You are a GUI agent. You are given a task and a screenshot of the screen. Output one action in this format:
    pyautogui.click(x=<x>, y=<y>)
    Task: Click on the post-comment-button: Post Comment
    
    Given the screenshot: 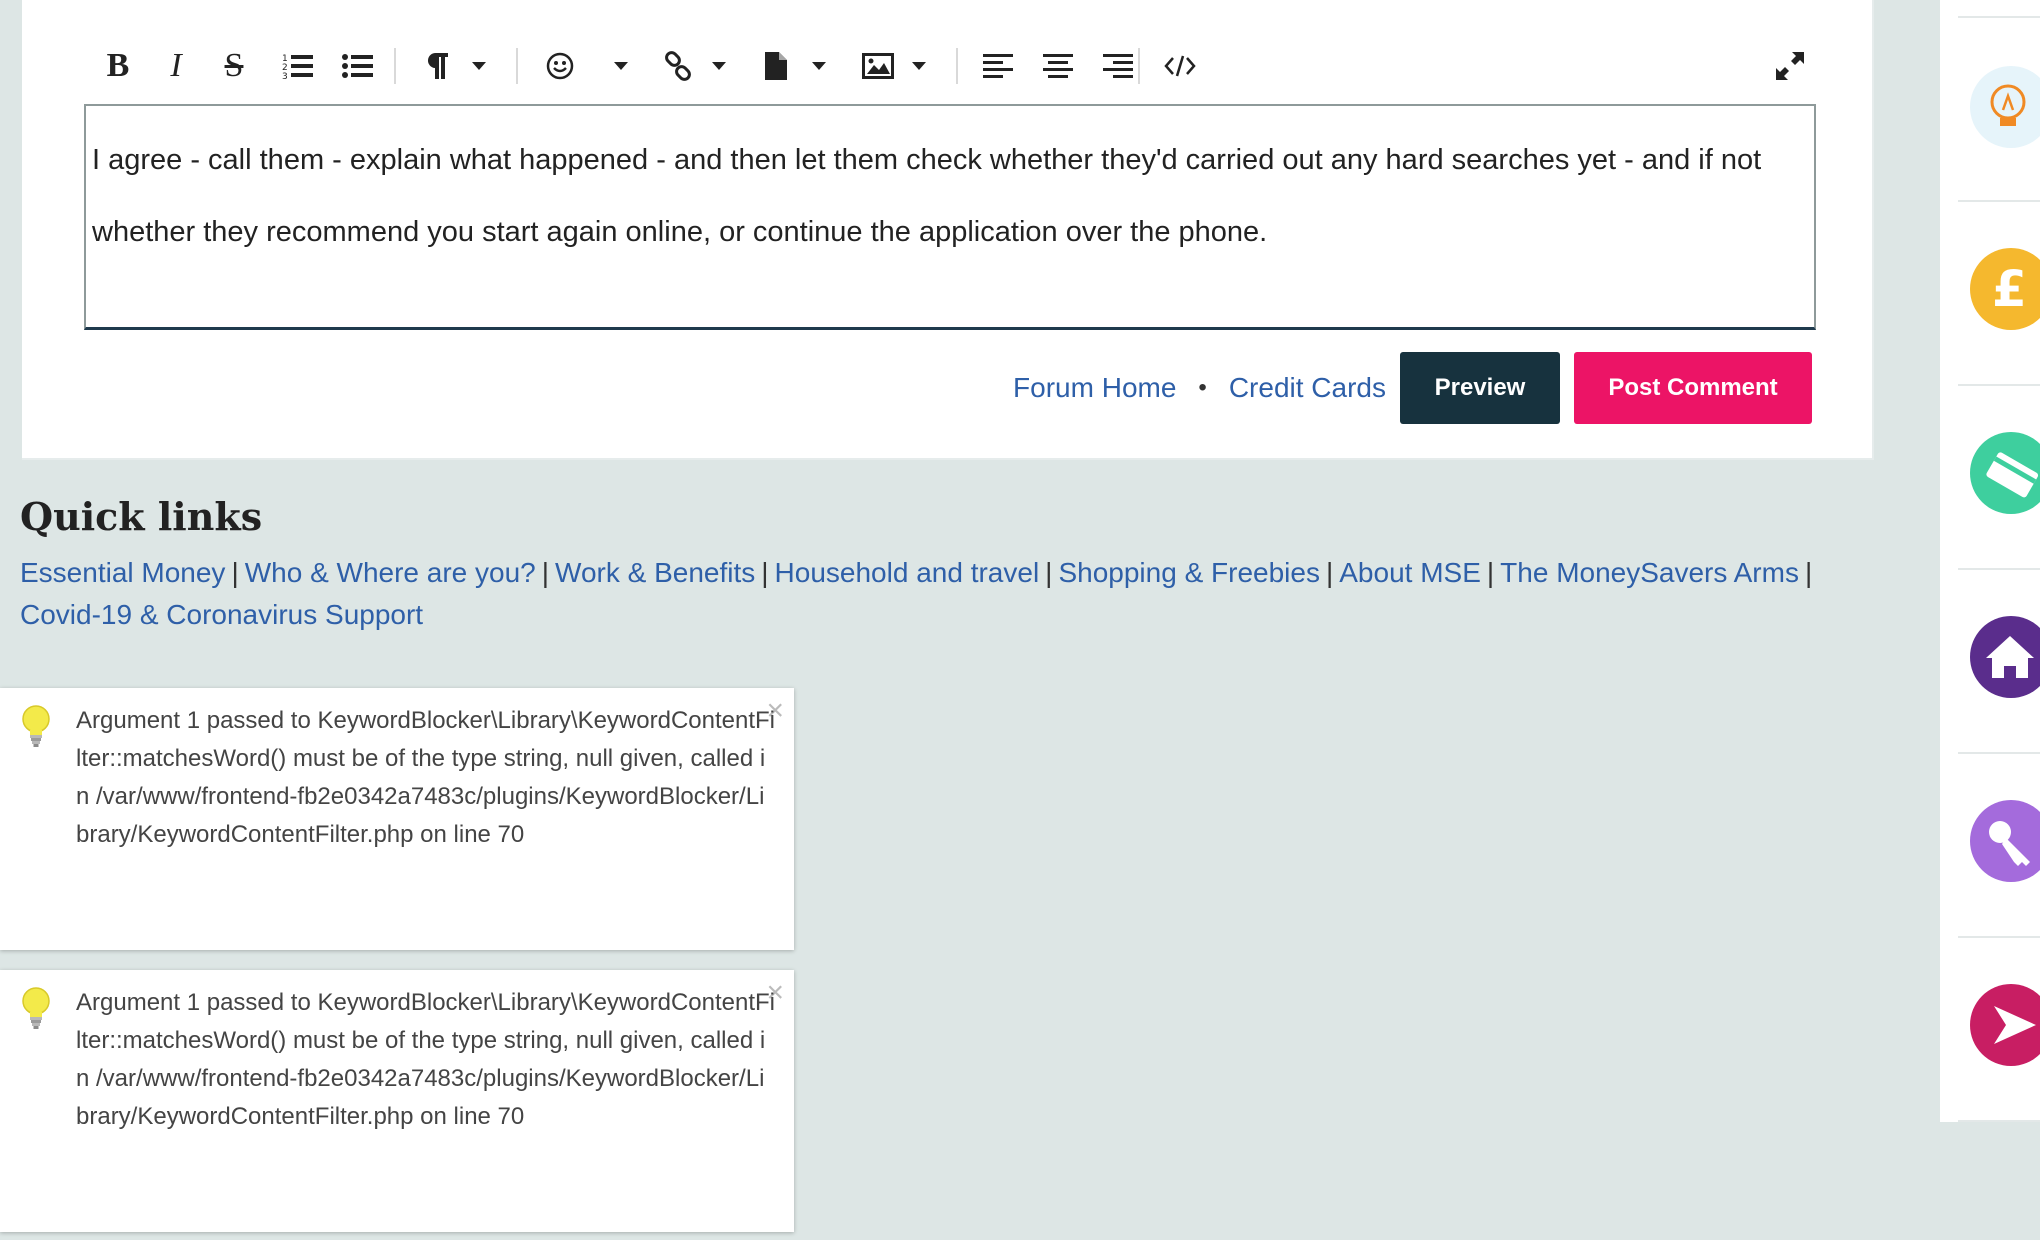 What is the action you would take?
    pyautogui.click(x=1693, y=388)
    